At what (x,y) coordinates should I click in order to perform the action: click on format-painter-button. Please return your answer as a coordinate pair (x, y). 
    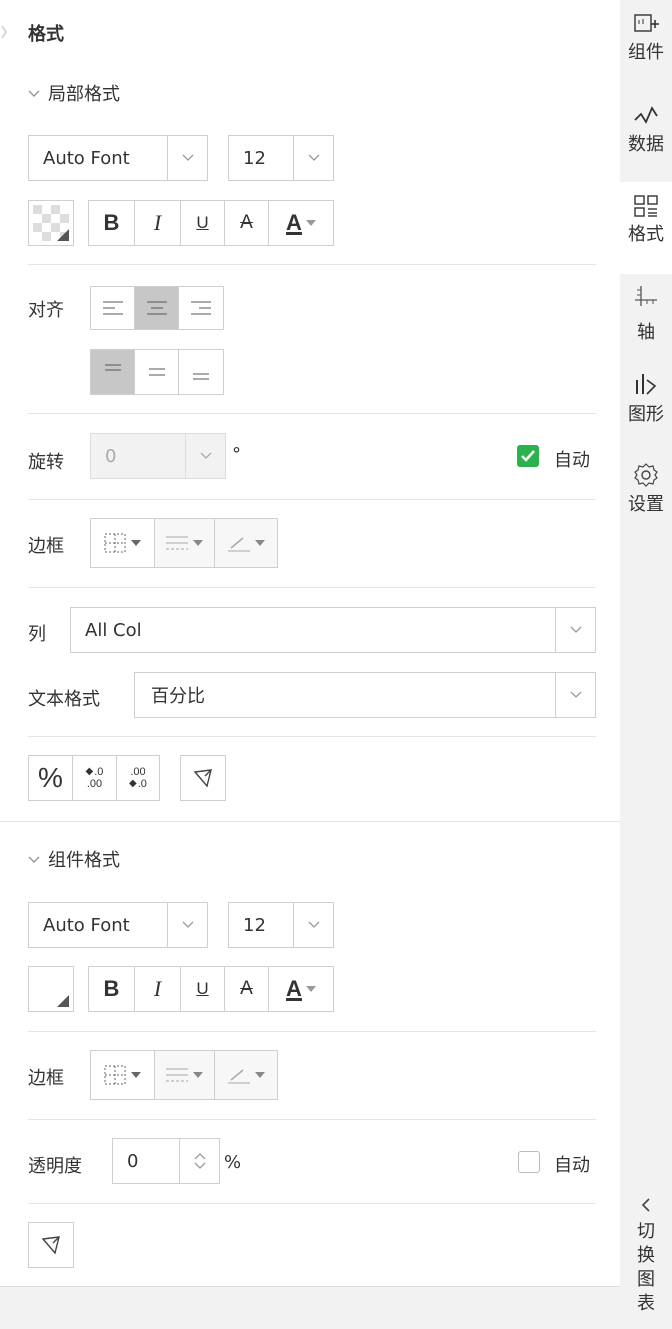
    Looking at the image, I should click on (203, 778).